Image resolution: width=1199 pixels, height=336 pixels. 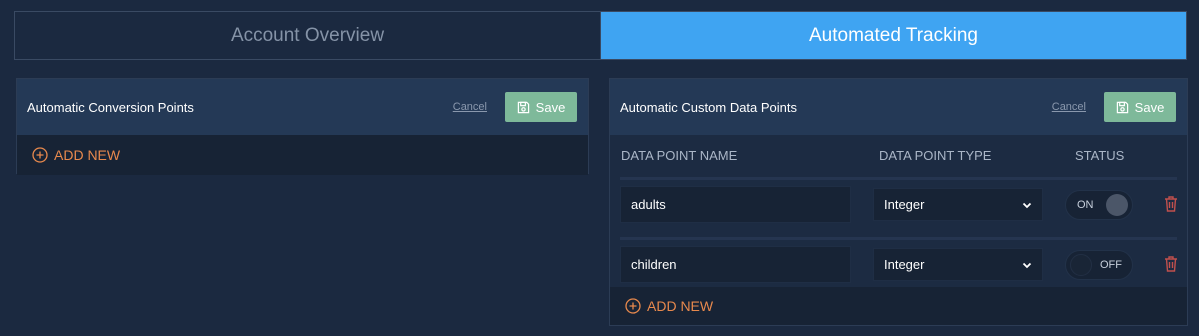 I want to click on panel-title: Automatic Conversion Points, so click(x=110, y=107).